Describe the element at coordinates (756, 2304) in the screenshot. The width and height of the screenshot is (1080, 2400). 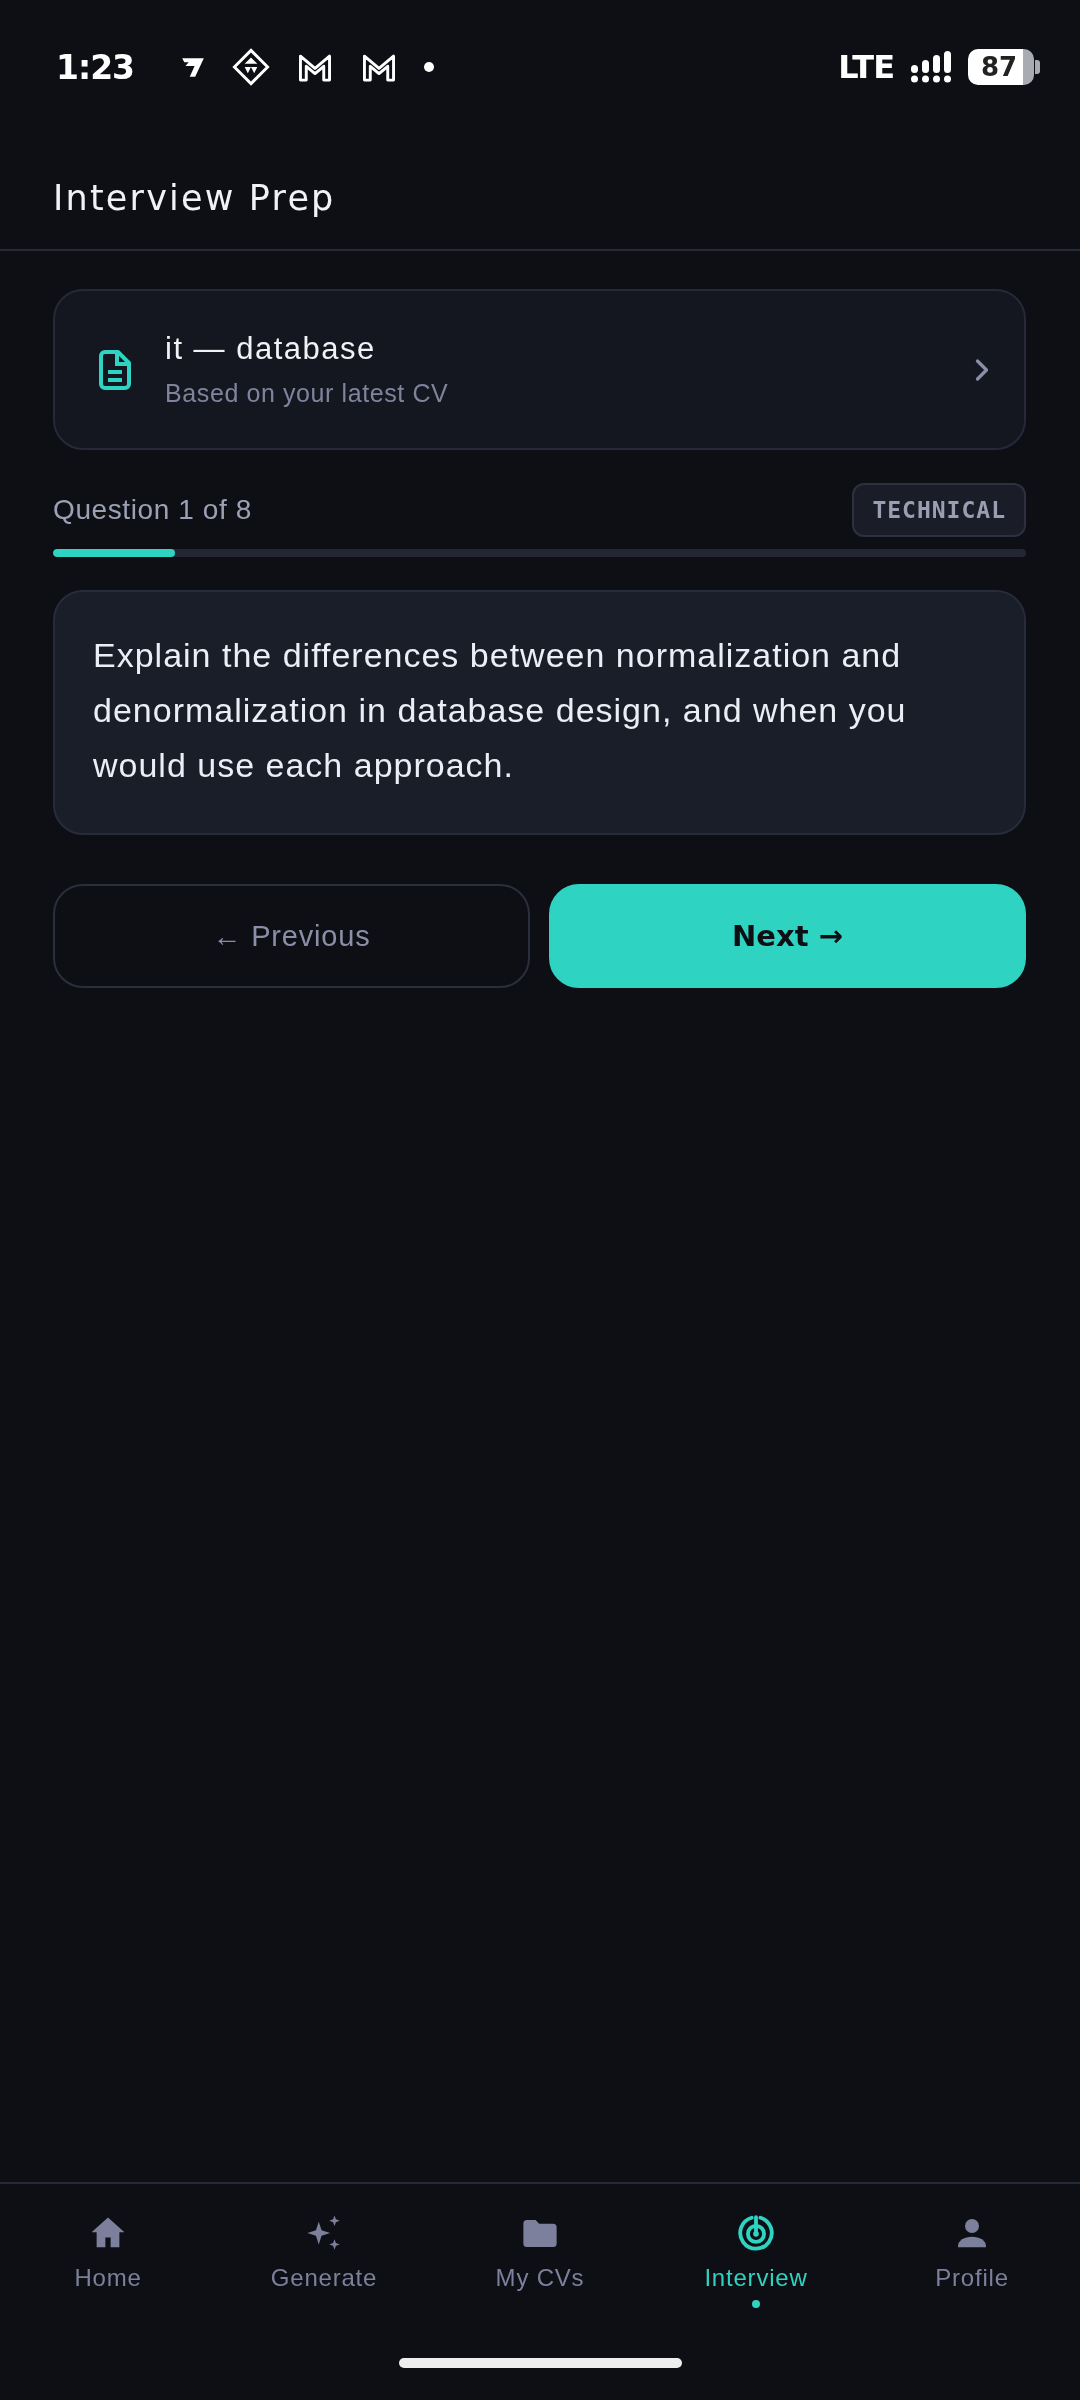
I see `active-dot-icon` at that location.